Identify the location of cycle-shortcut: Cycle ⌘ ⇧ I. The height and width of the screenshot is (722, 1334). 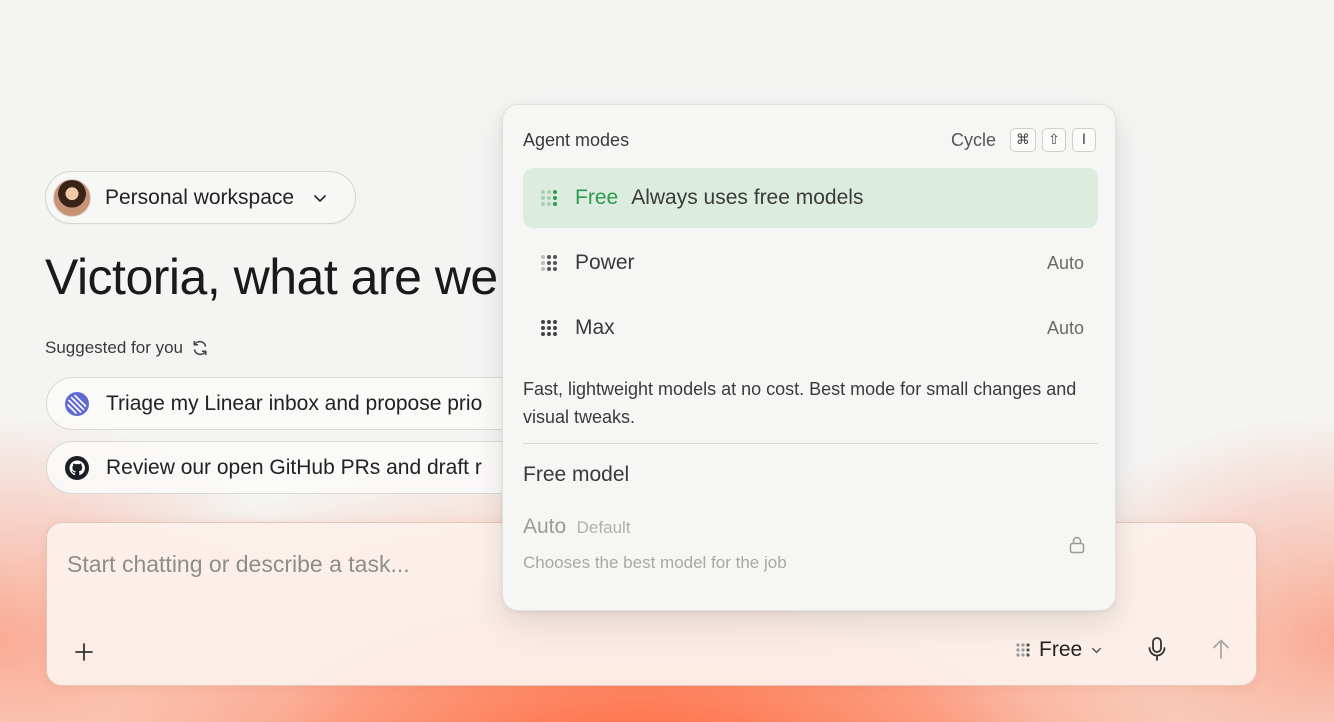
(1023, 140).